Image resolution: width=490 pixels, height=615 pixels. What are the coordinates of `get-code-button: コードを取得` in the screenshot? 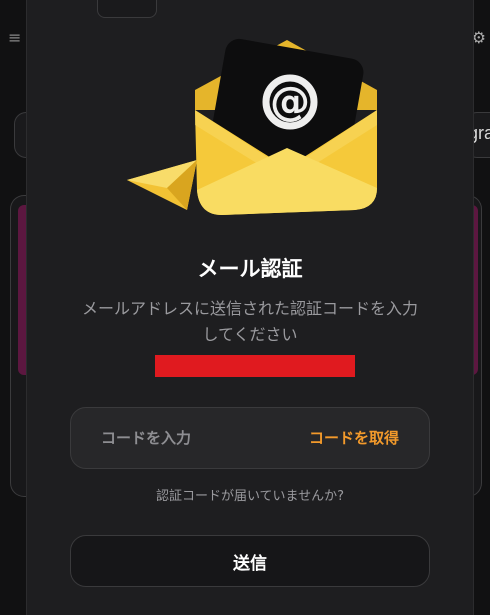 It's located at (354, 437).